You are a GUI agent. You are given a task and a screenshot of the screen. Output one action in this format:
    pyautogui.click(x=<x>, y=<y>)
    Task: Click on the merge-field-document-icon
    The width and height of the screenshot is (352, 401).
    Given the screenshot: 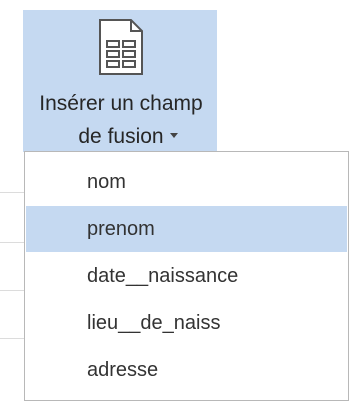 What is the action you would take?
    pyautogui.click(x=121, y=47)
    